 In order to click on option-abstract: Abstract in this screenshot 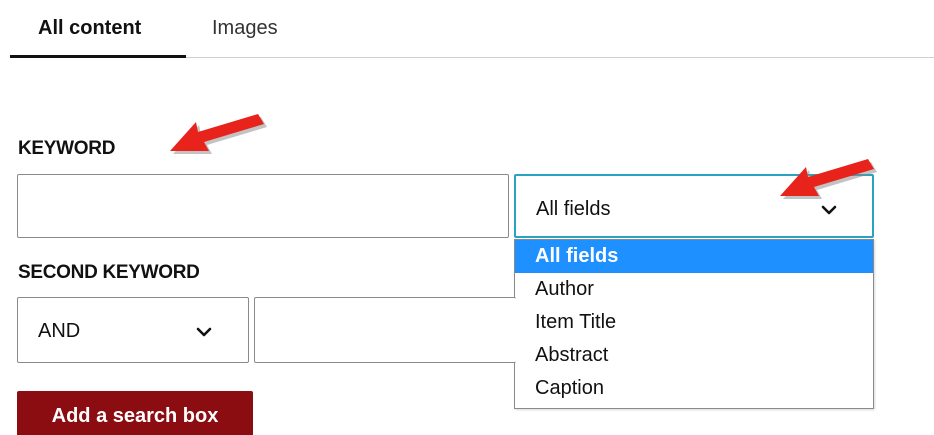, I will do `click(694, 355)`.